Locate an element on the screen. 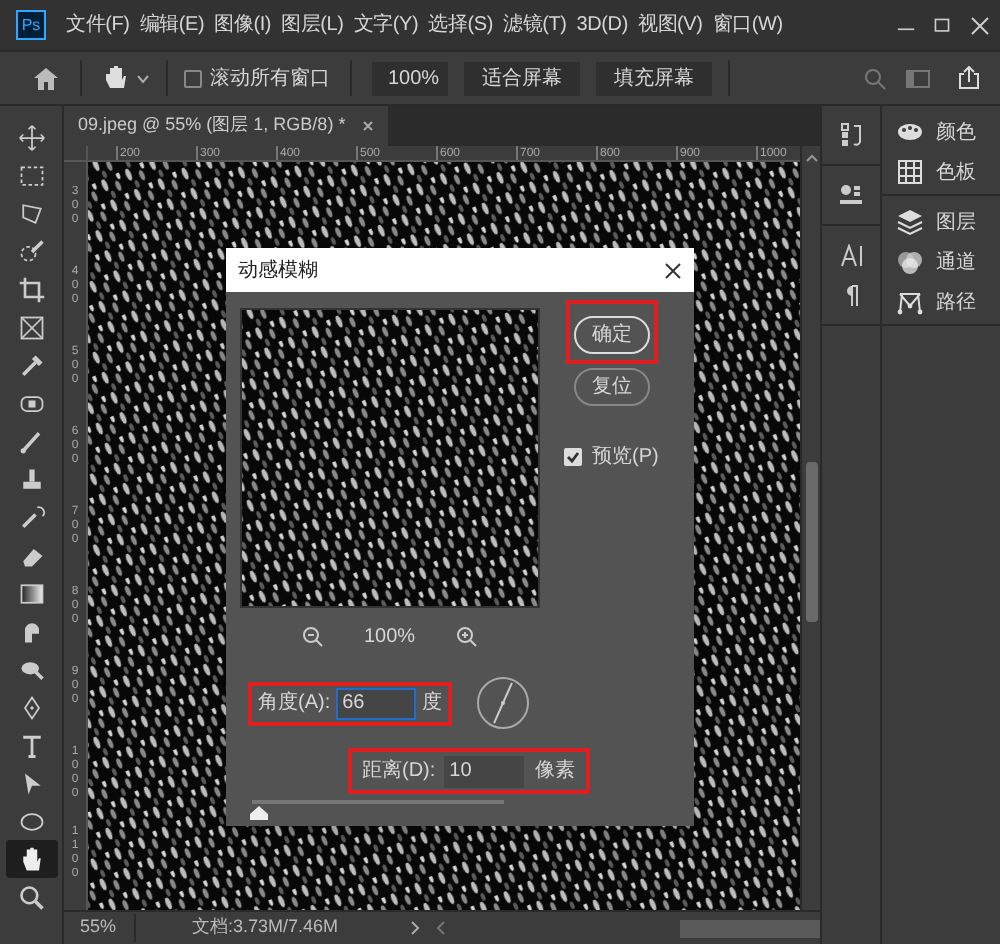 Image resolution: width=1000 pixels, height=944 pixels. panel-tab: 通道 is located at coordinates (941, 262).